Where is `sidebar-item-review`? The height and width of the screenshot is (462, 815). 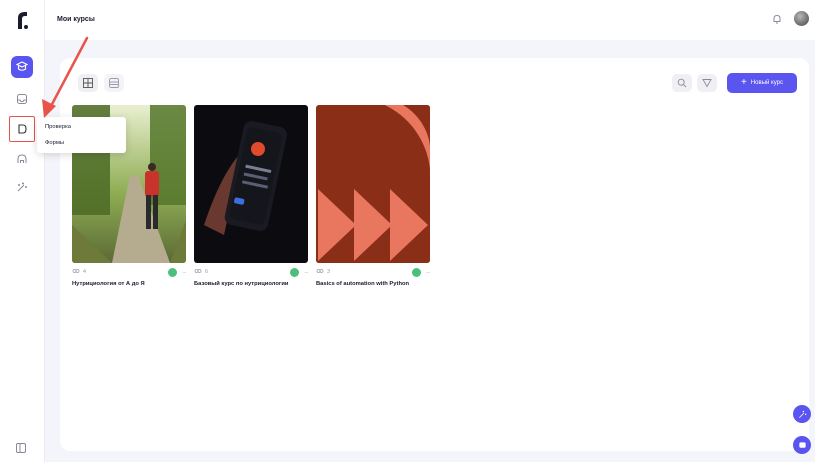 sidebar-item-review is located at coordinates (22, 129).